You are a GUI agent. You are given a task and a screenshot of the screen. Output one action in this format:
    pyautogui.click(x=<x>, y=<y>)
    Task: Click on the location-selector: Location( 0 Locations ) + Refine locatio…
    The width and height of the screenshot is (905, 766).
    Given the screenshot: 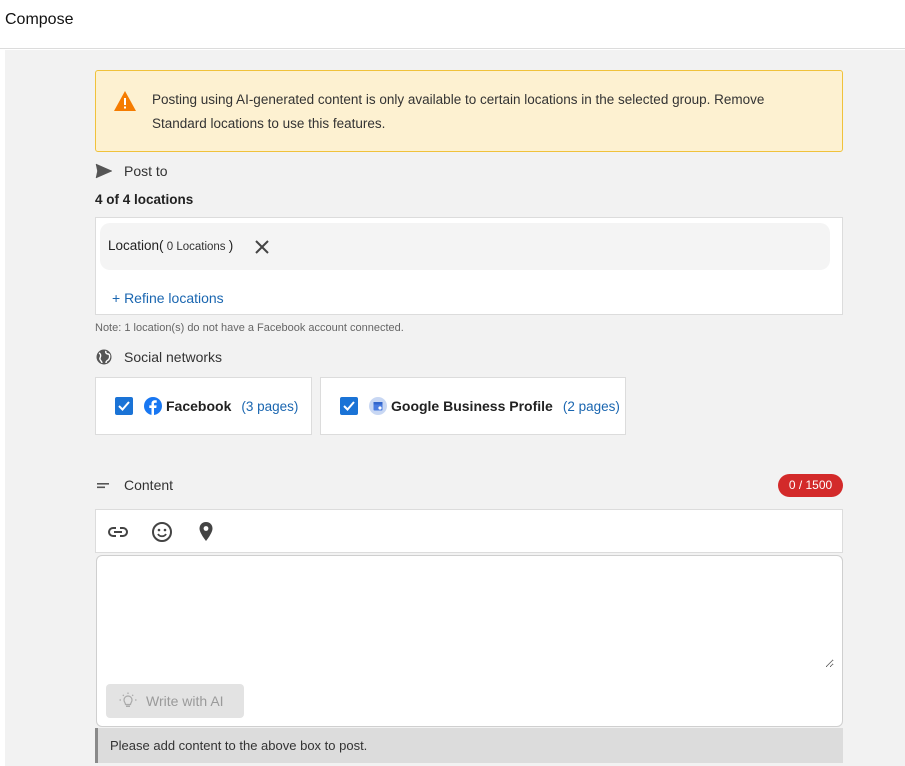 What is the action you would take?
    pyautogui.click(x=469, y=266)
    